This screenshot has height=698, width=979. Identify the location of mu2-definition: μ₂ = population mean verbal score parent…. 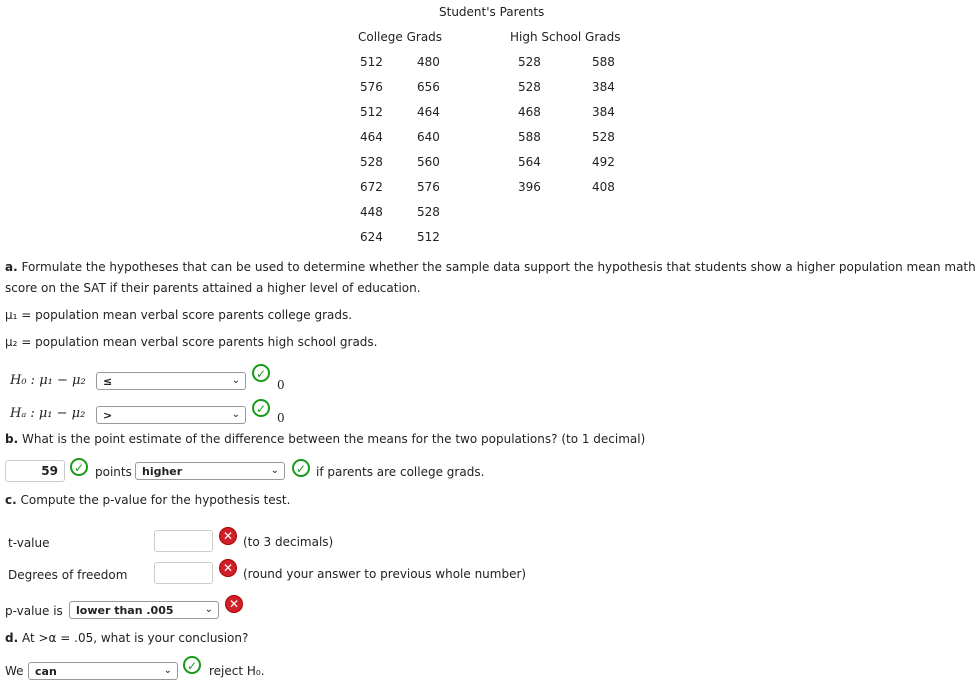
(191, 342).